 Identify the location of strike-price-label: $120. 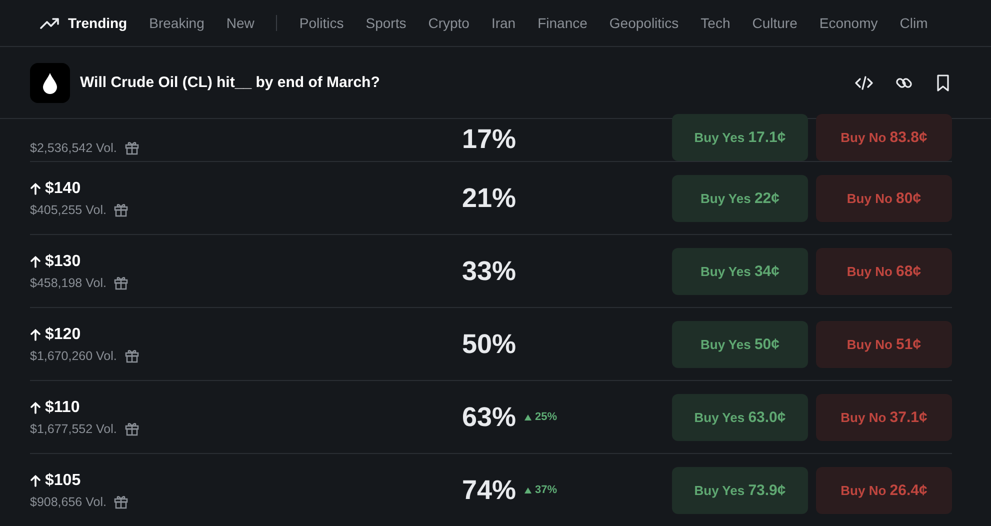
(63, 335).